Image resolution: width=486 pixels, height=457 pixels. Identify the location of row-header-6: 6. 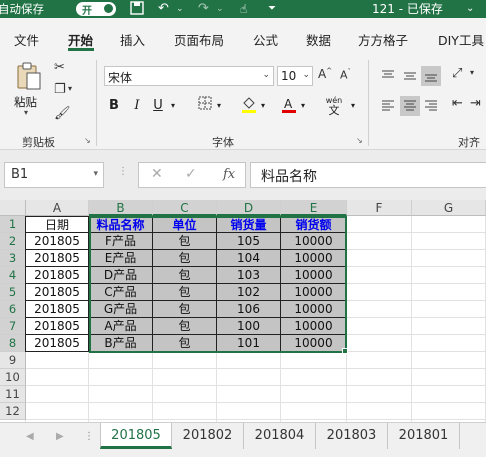
(13, 309).